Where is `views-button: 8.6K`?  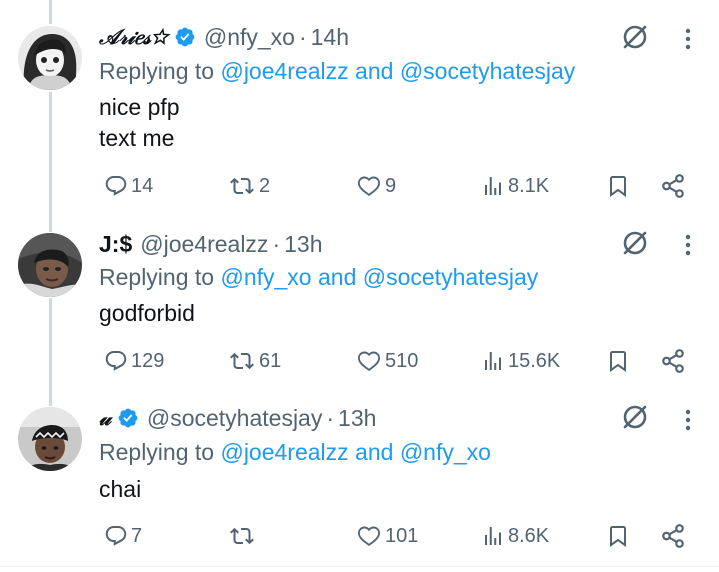 views-button: 8.6K is located at coordinates (515, 536).